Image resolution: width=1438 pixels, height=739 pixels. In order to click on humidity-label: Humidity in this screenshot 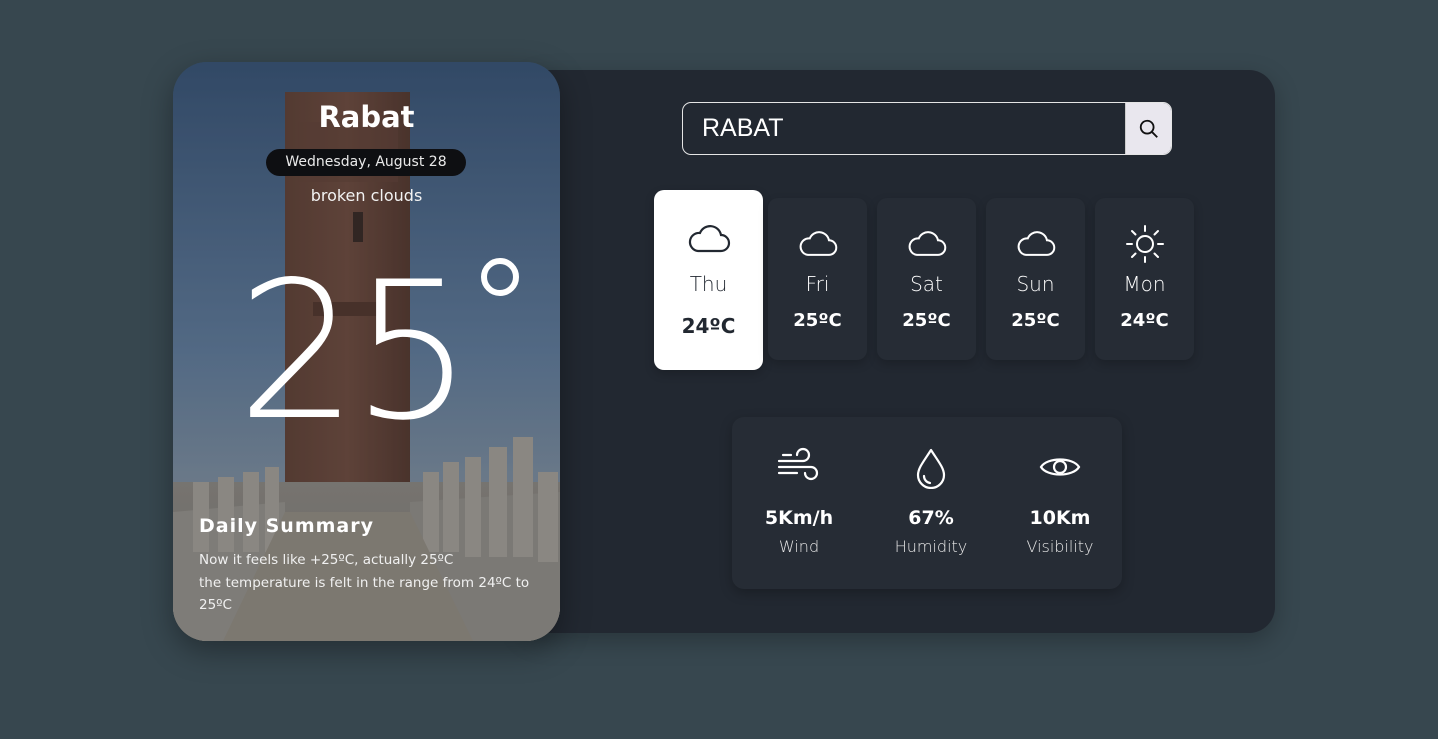, I will do `click(931, 546)`.